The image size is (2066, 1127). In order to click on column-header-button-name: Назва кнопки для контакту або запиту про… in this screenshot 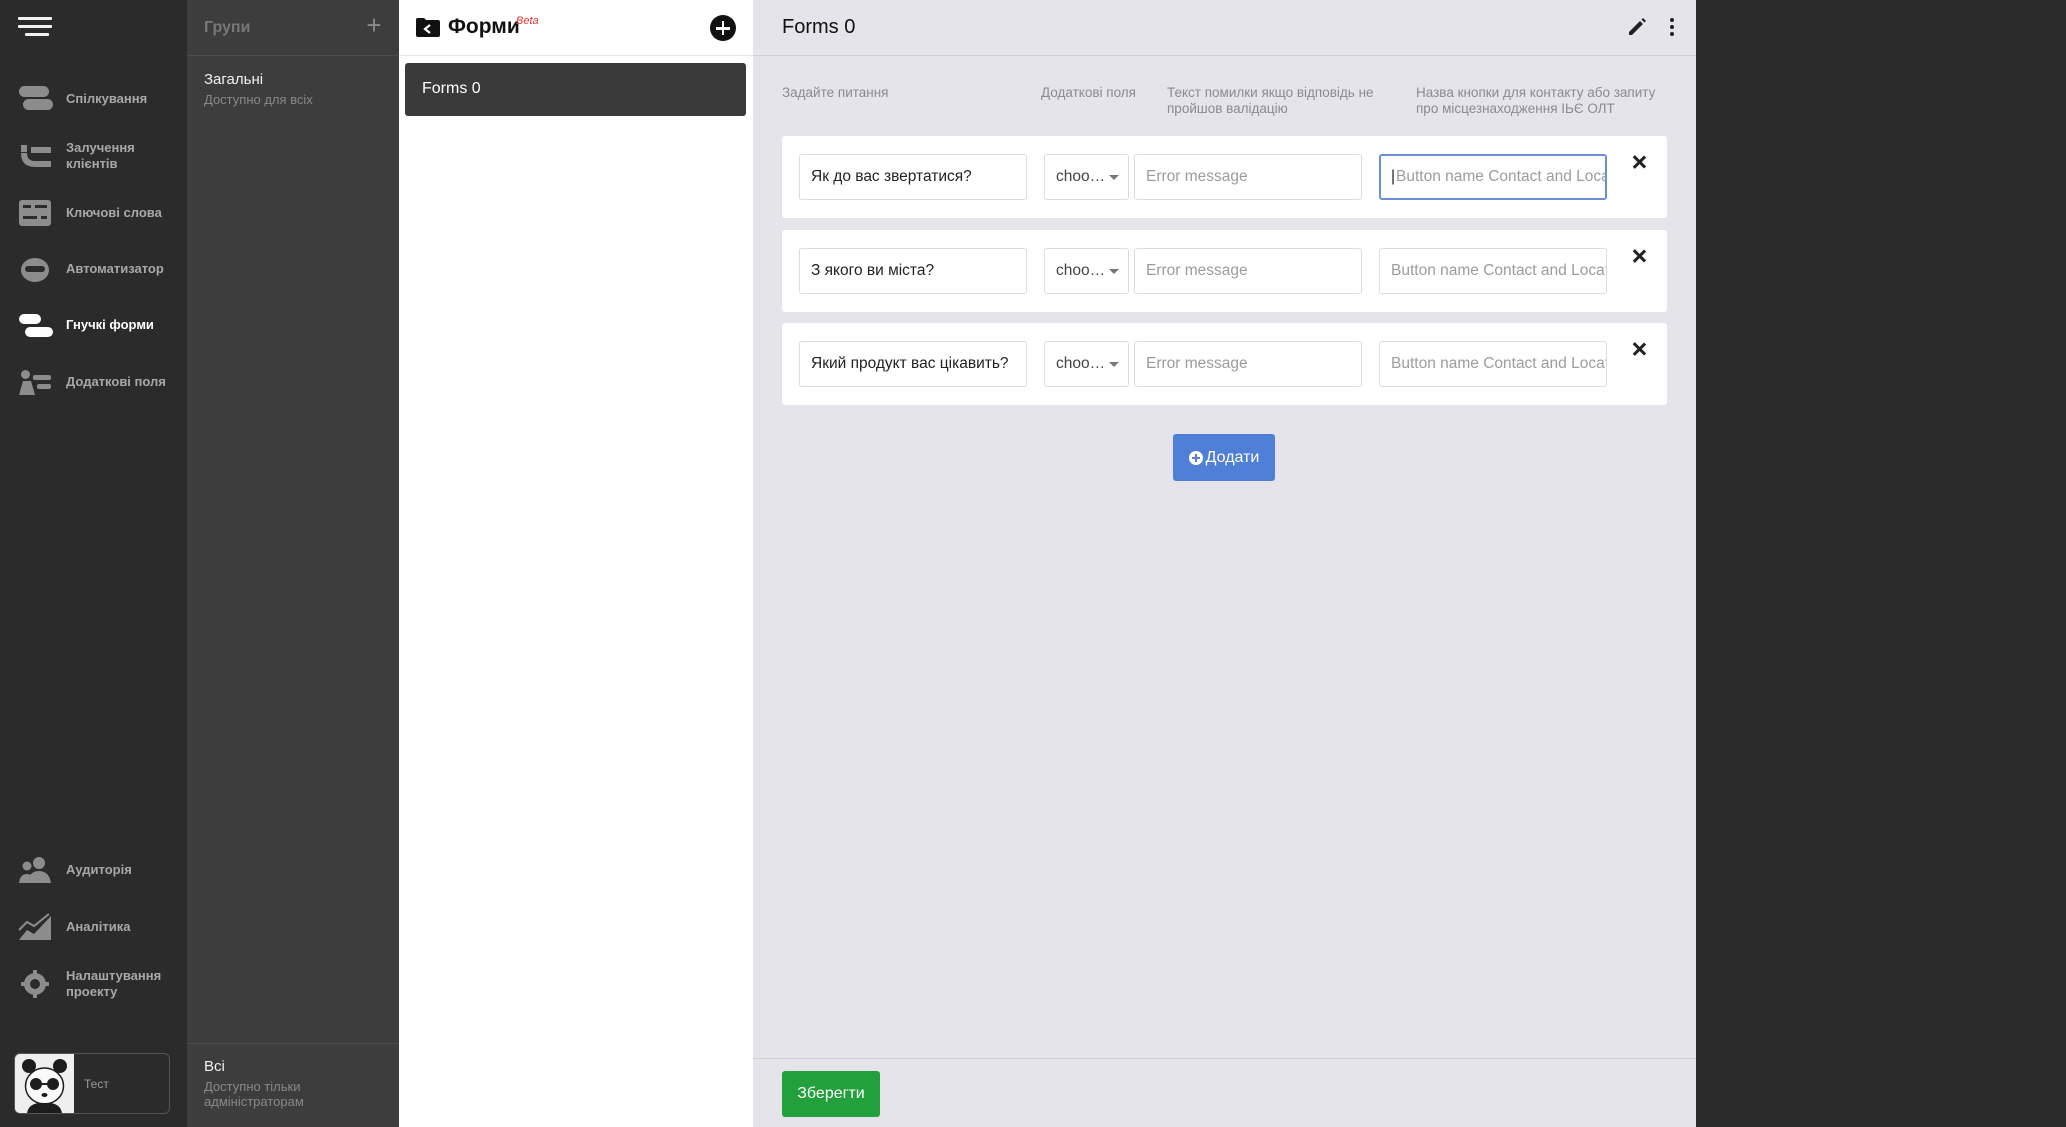, I will do `click(1536, 100)`.